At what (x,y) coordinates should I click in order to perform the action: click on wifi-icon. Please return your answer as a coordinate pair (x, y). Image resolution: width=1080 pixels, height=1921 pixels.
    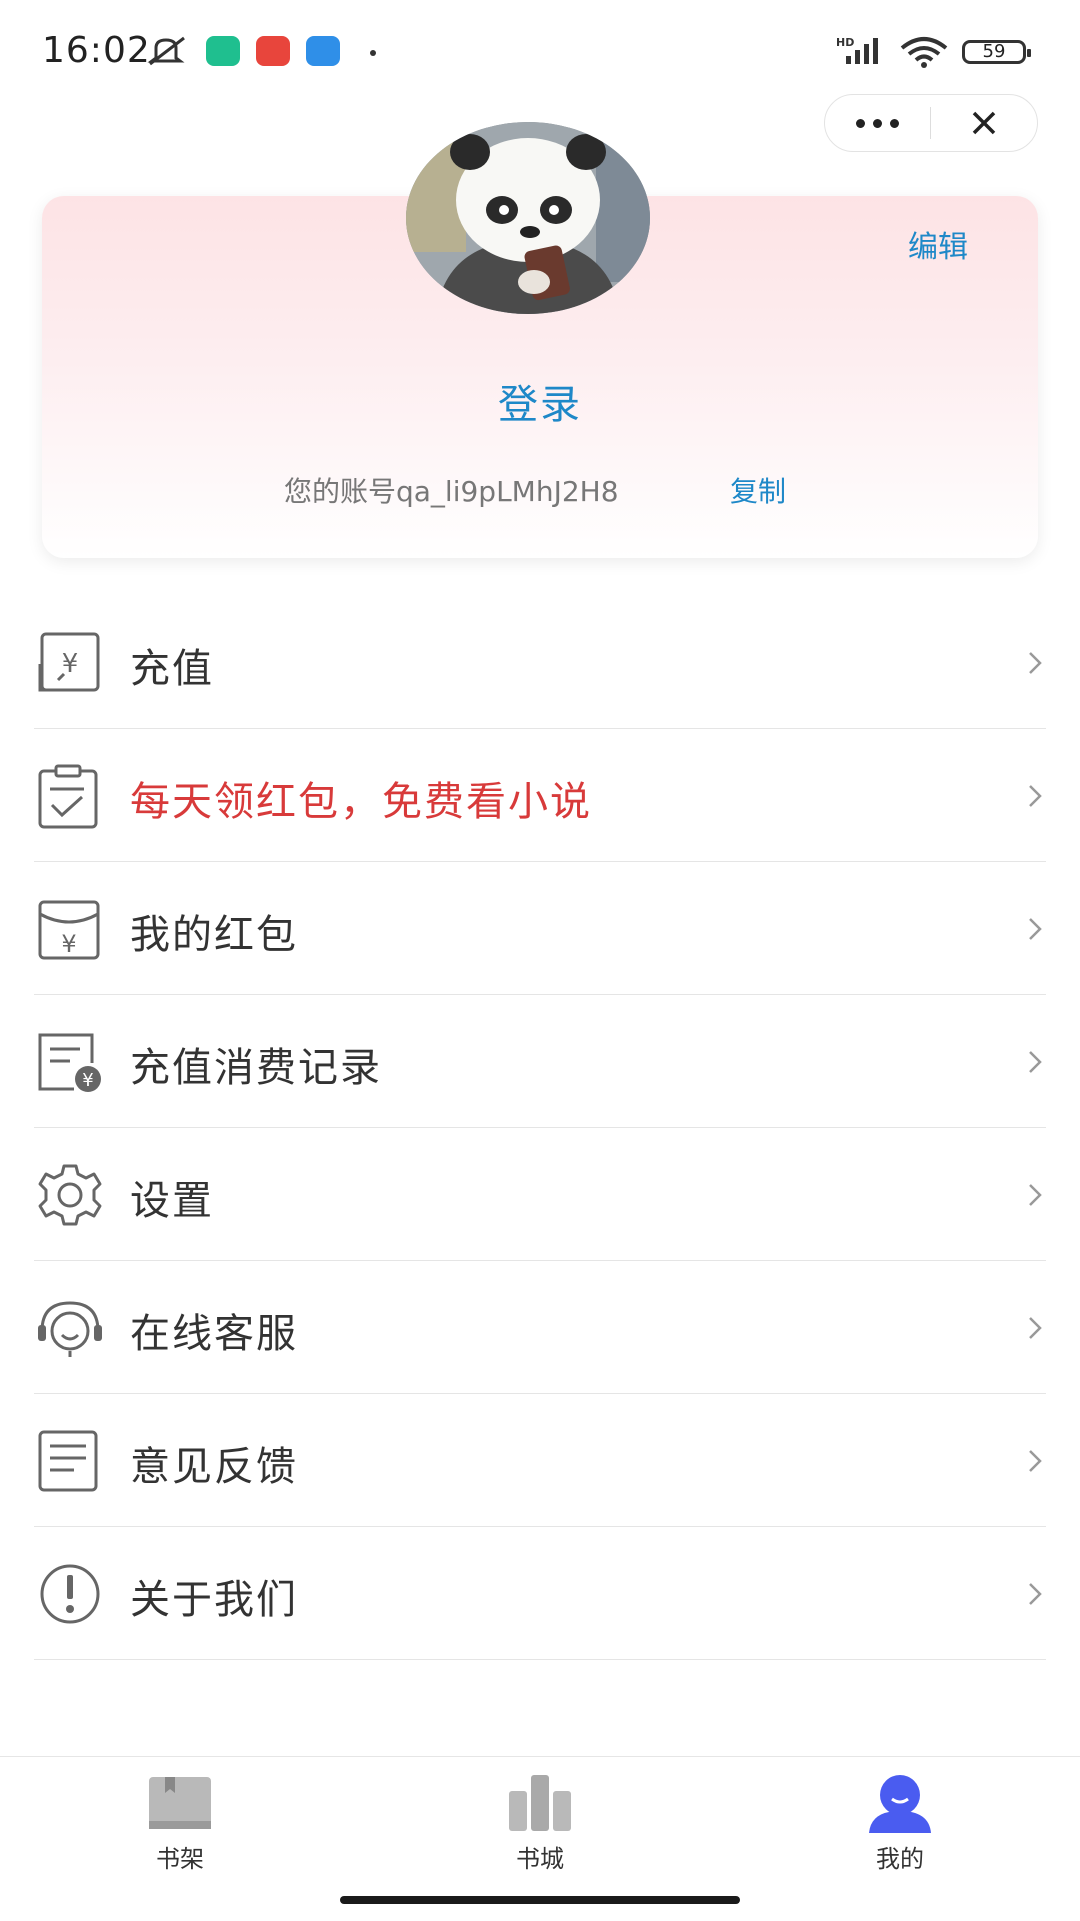
    Looking at the image, I should click on (924, 52).